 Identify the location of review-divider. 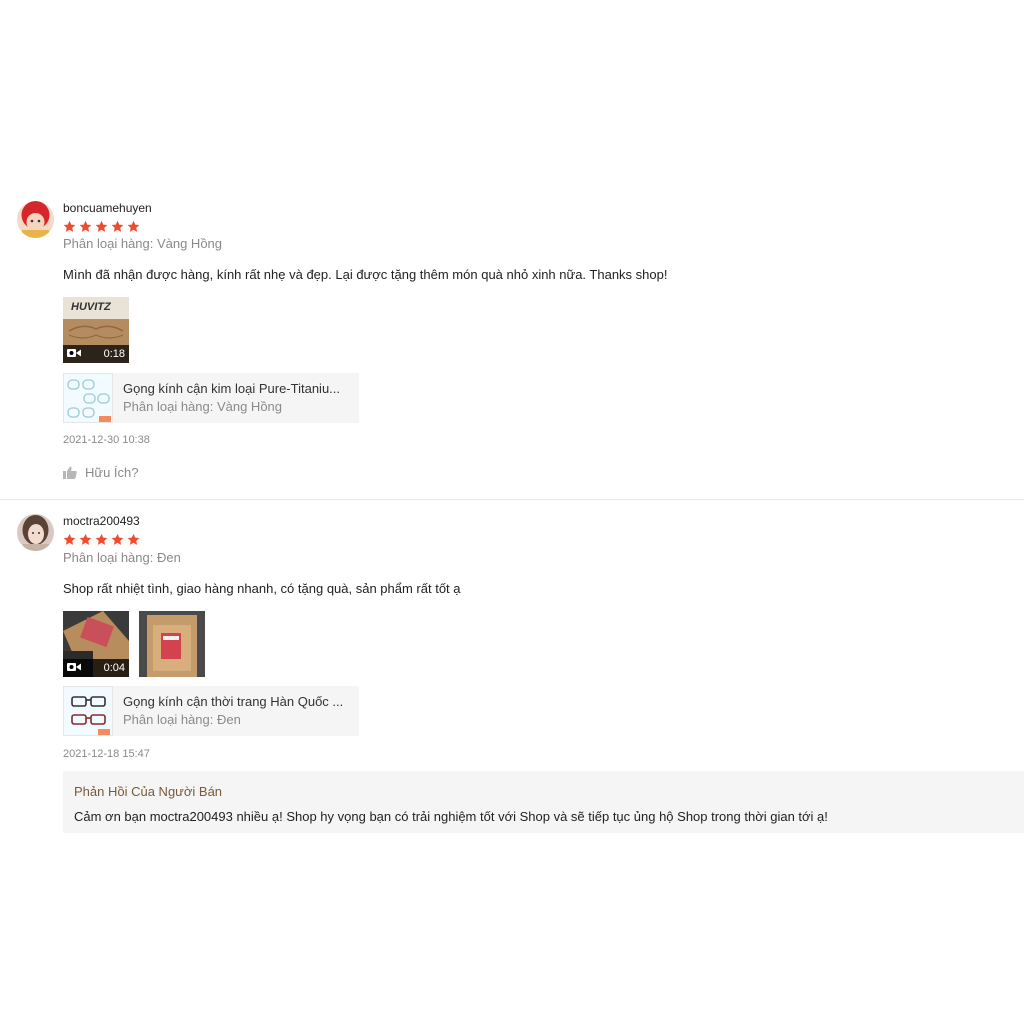
(512, 499).